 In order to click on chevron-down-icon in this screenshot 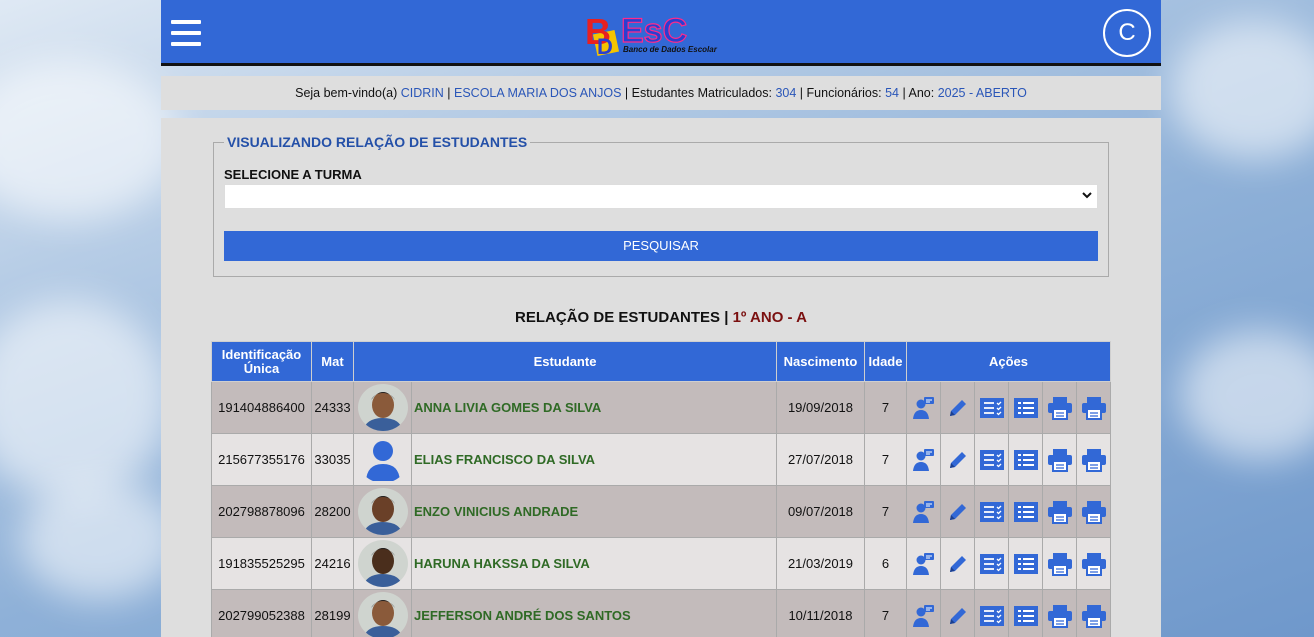, I will do `click(1087, 196)`.